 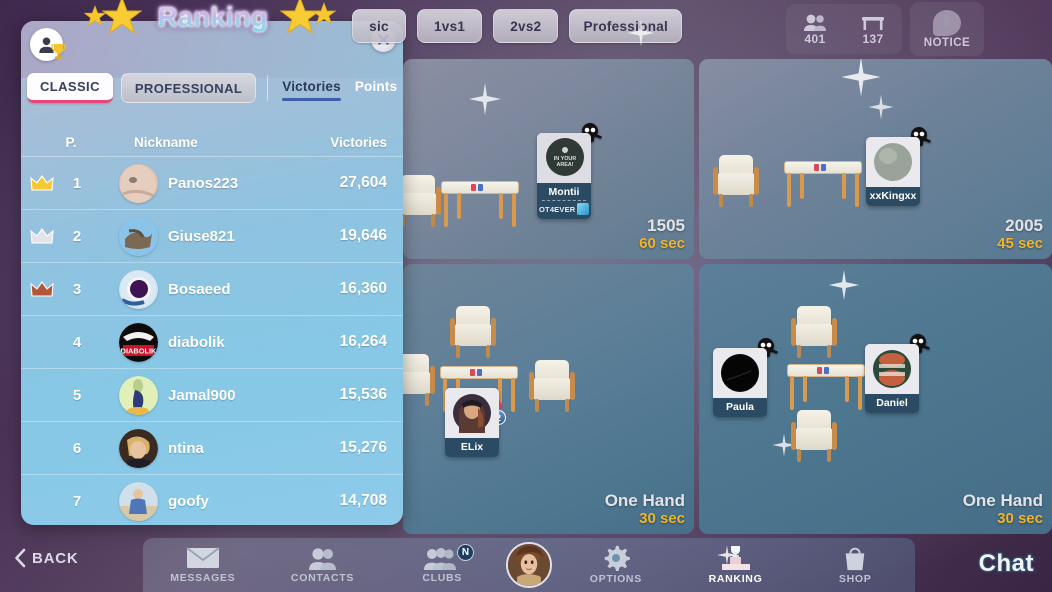 I want to click on envelope-icon, so click(x=203, y=557).